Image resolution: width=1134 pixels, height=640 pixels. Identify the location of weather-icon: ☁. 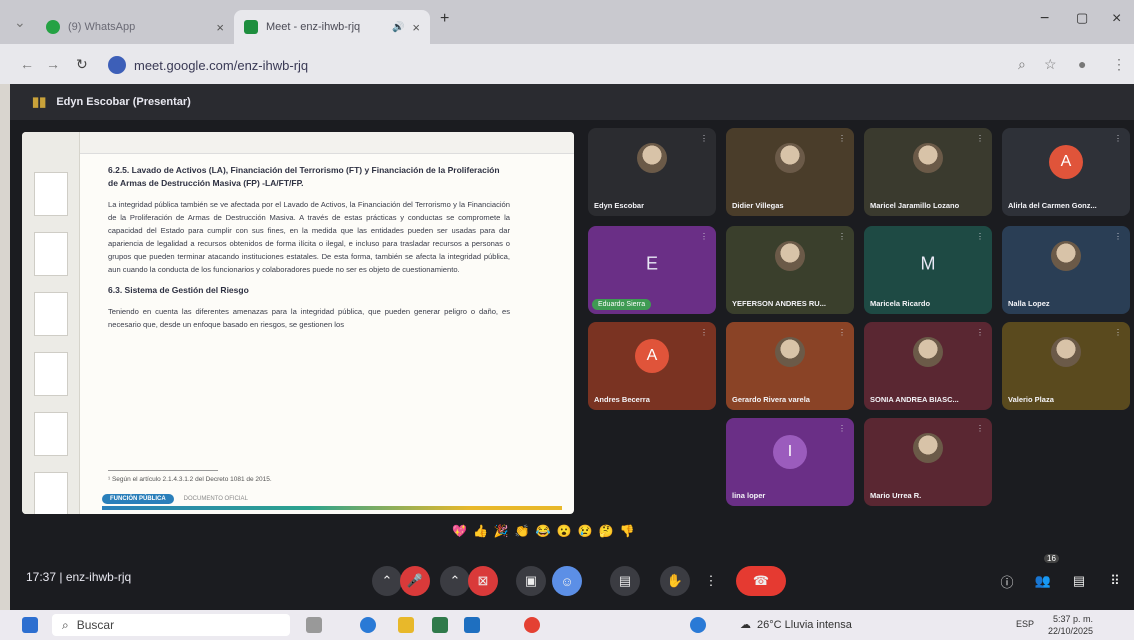
(745, 625).